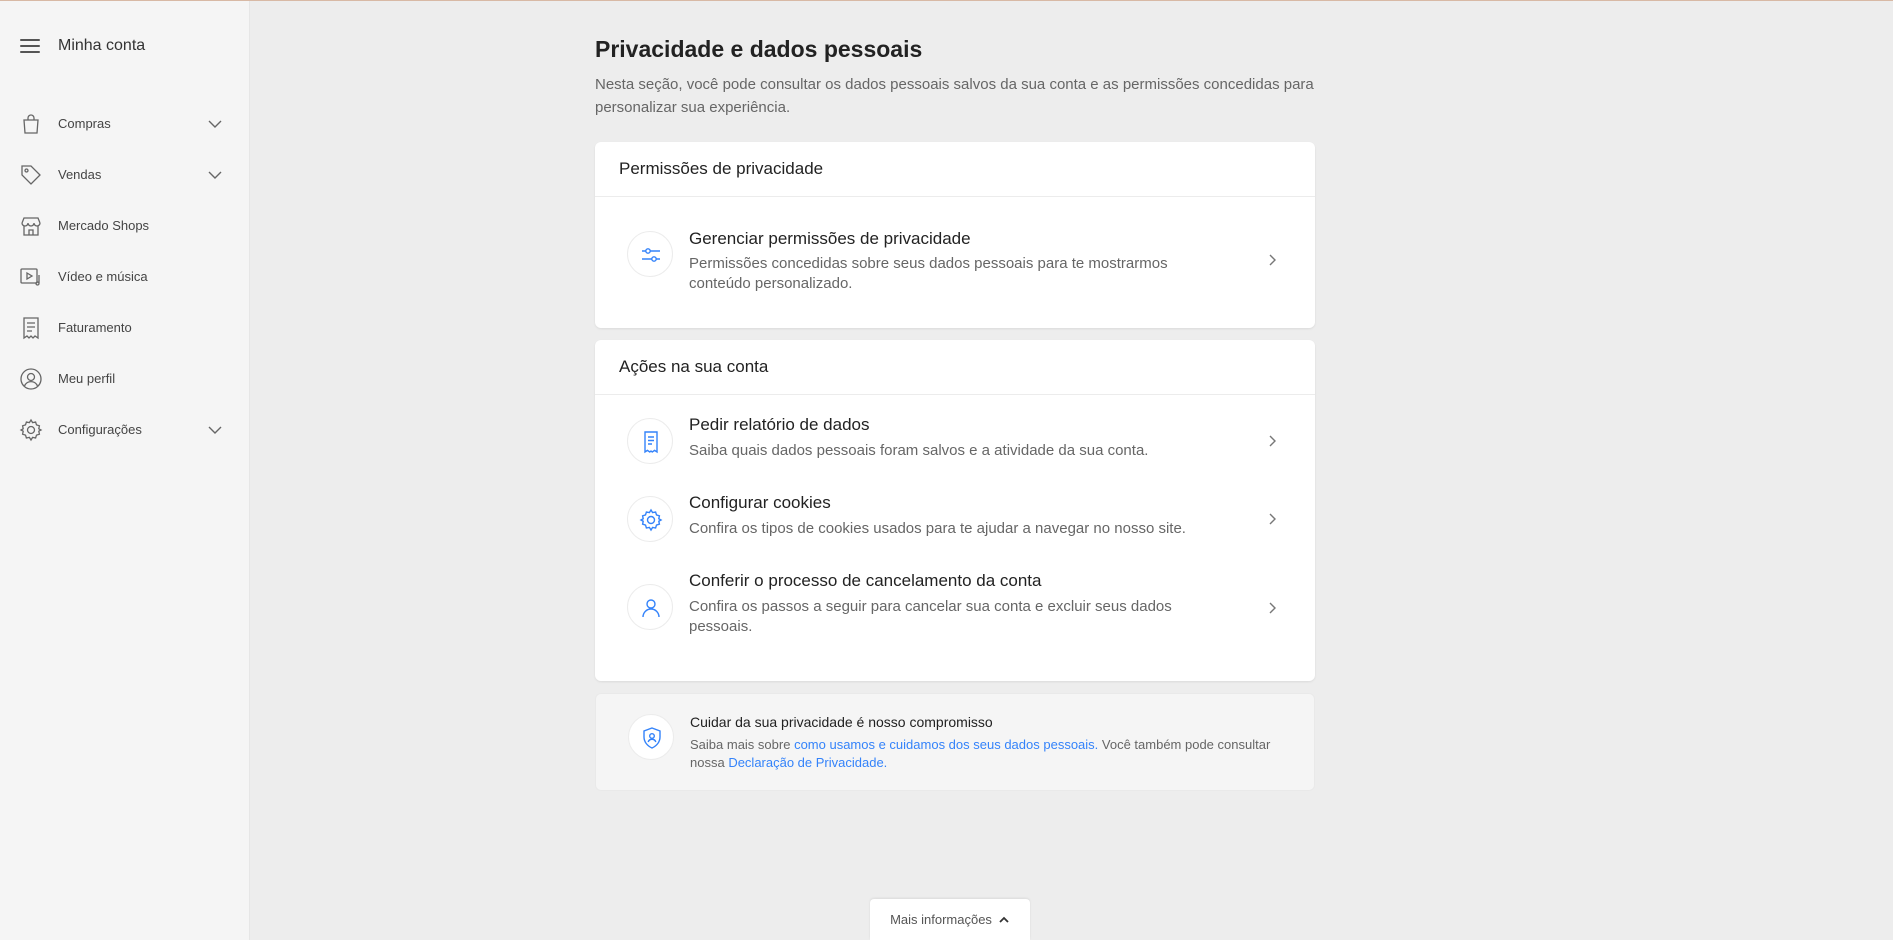 The image size is (1893, 940). What do you see at coordinates (31, 175) in the screenshot?
I see `tag-icon` at bounding box center [31, 175].